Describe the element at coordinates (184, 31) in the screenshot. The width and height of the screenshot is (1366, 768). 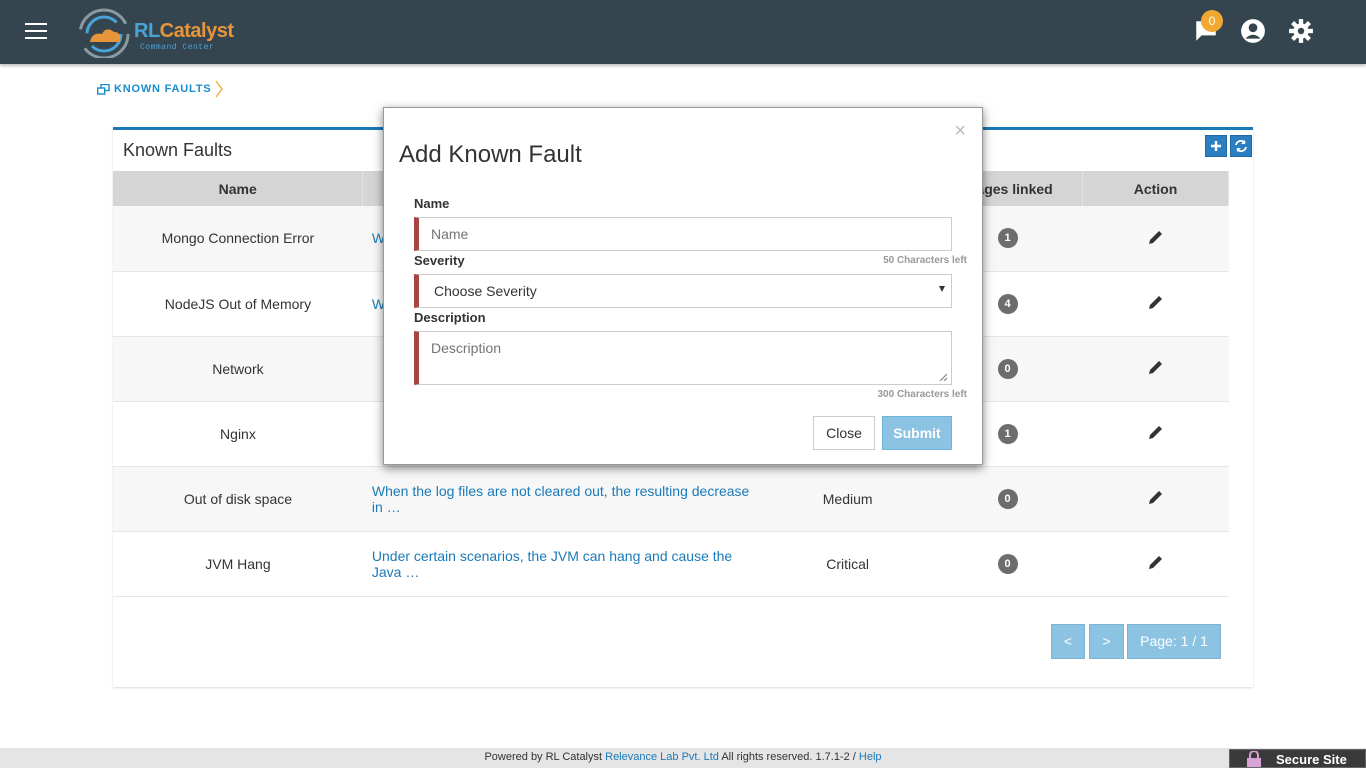
I see `logo-text: RLCatalyst` at that location.